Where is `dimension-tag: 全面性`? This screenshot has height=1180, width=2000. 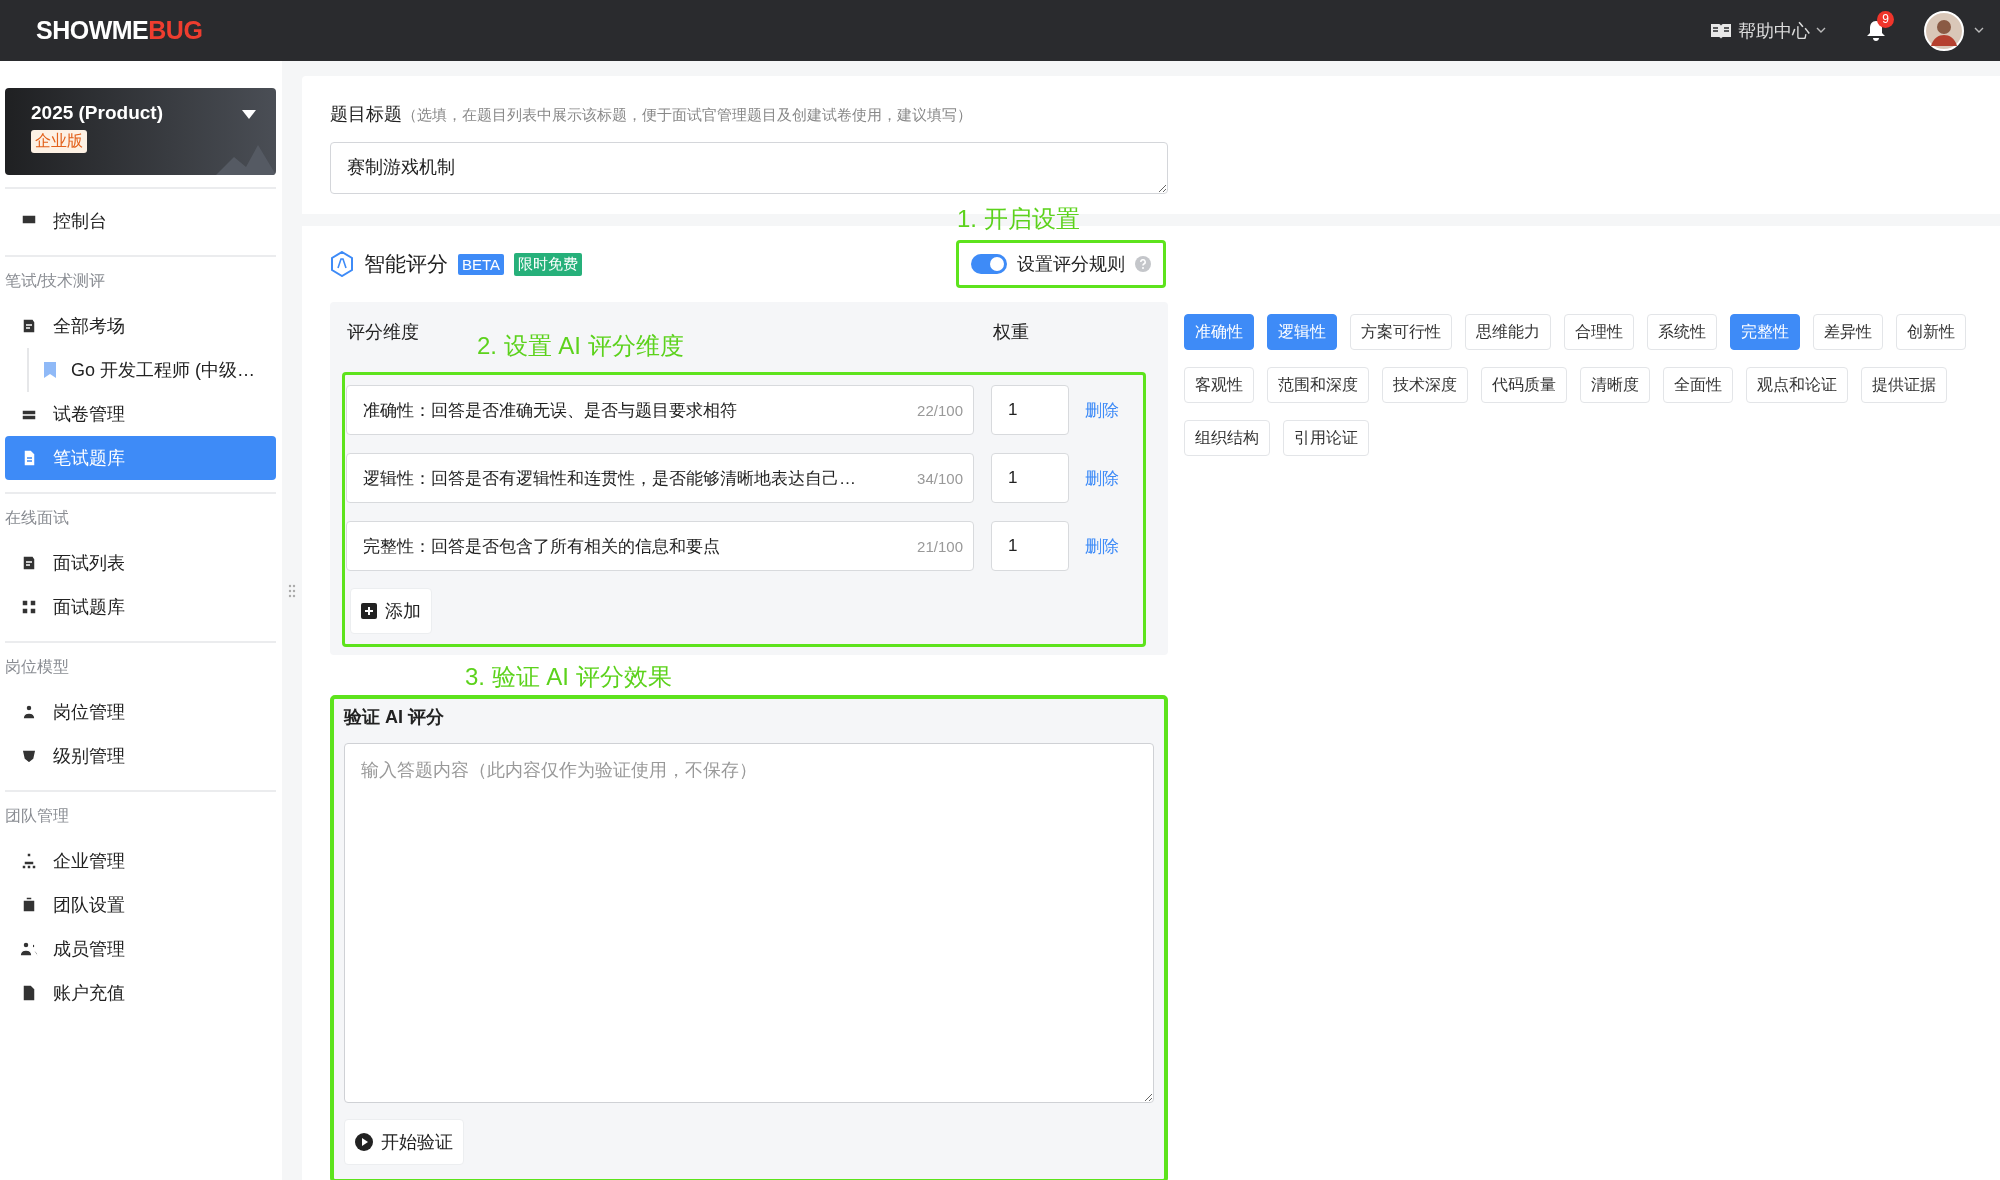
dimension-tag: 全面性 is located at coordinates (1698, 385).